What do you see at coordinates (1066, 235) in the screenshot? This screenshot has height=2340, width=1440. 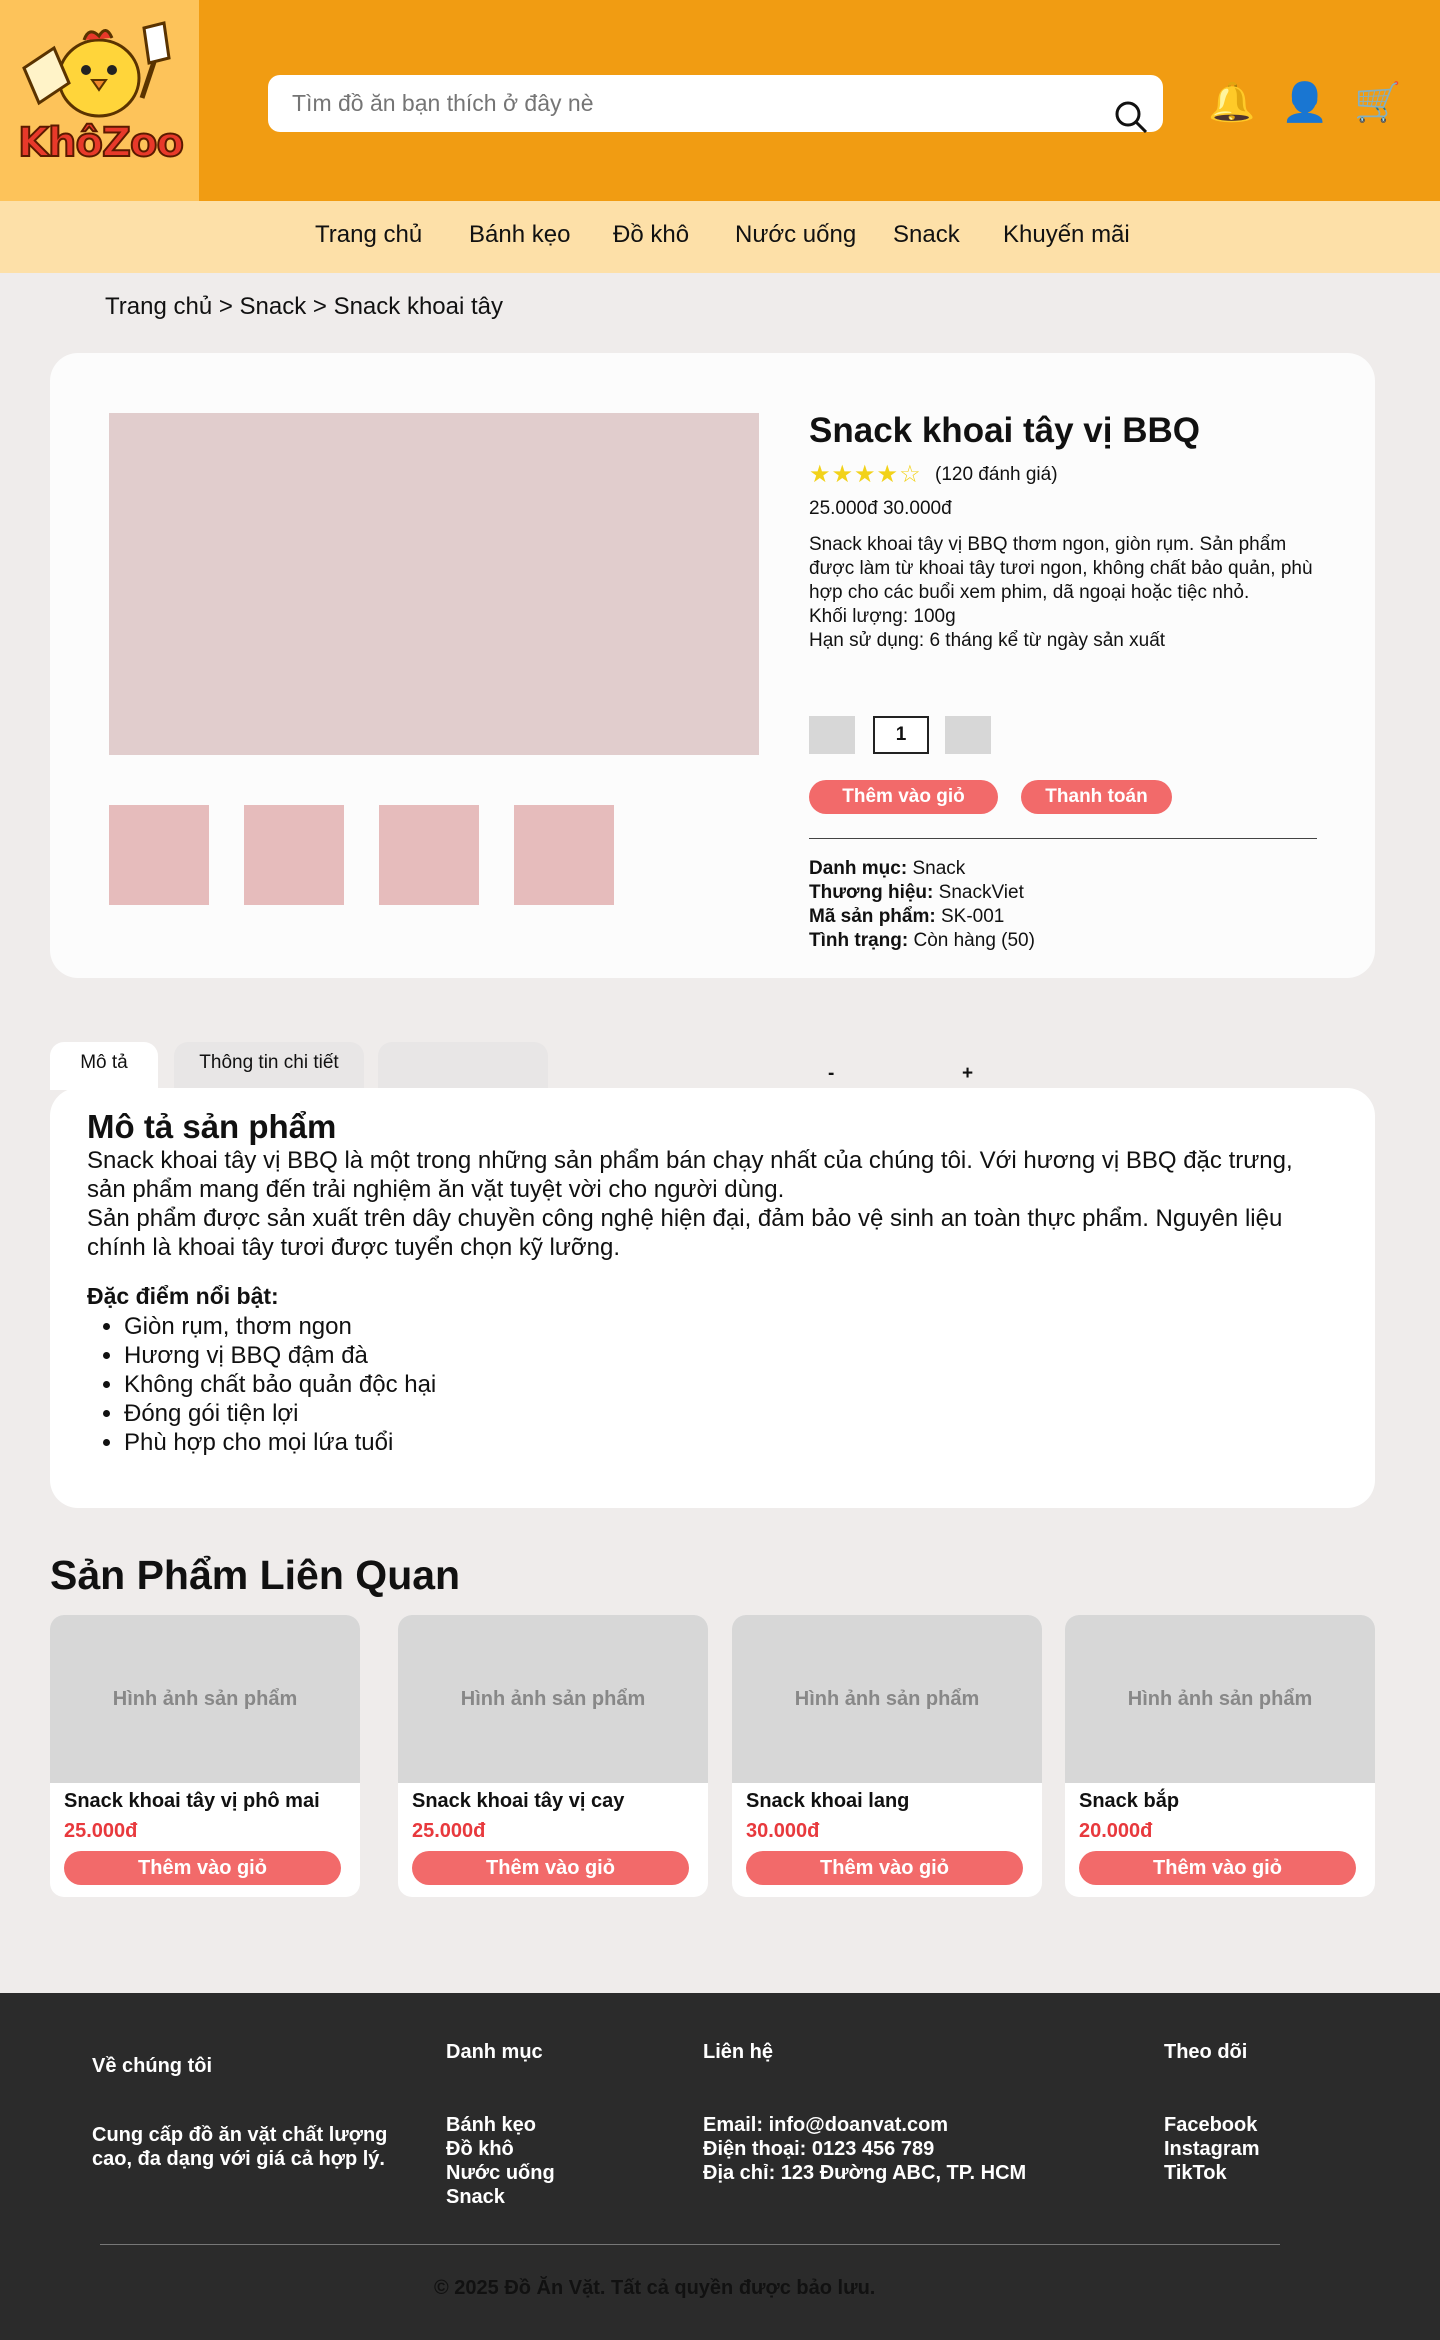 I see `nav-item-promotions: Khuyến mãi` at bounding box center [1066, 235].